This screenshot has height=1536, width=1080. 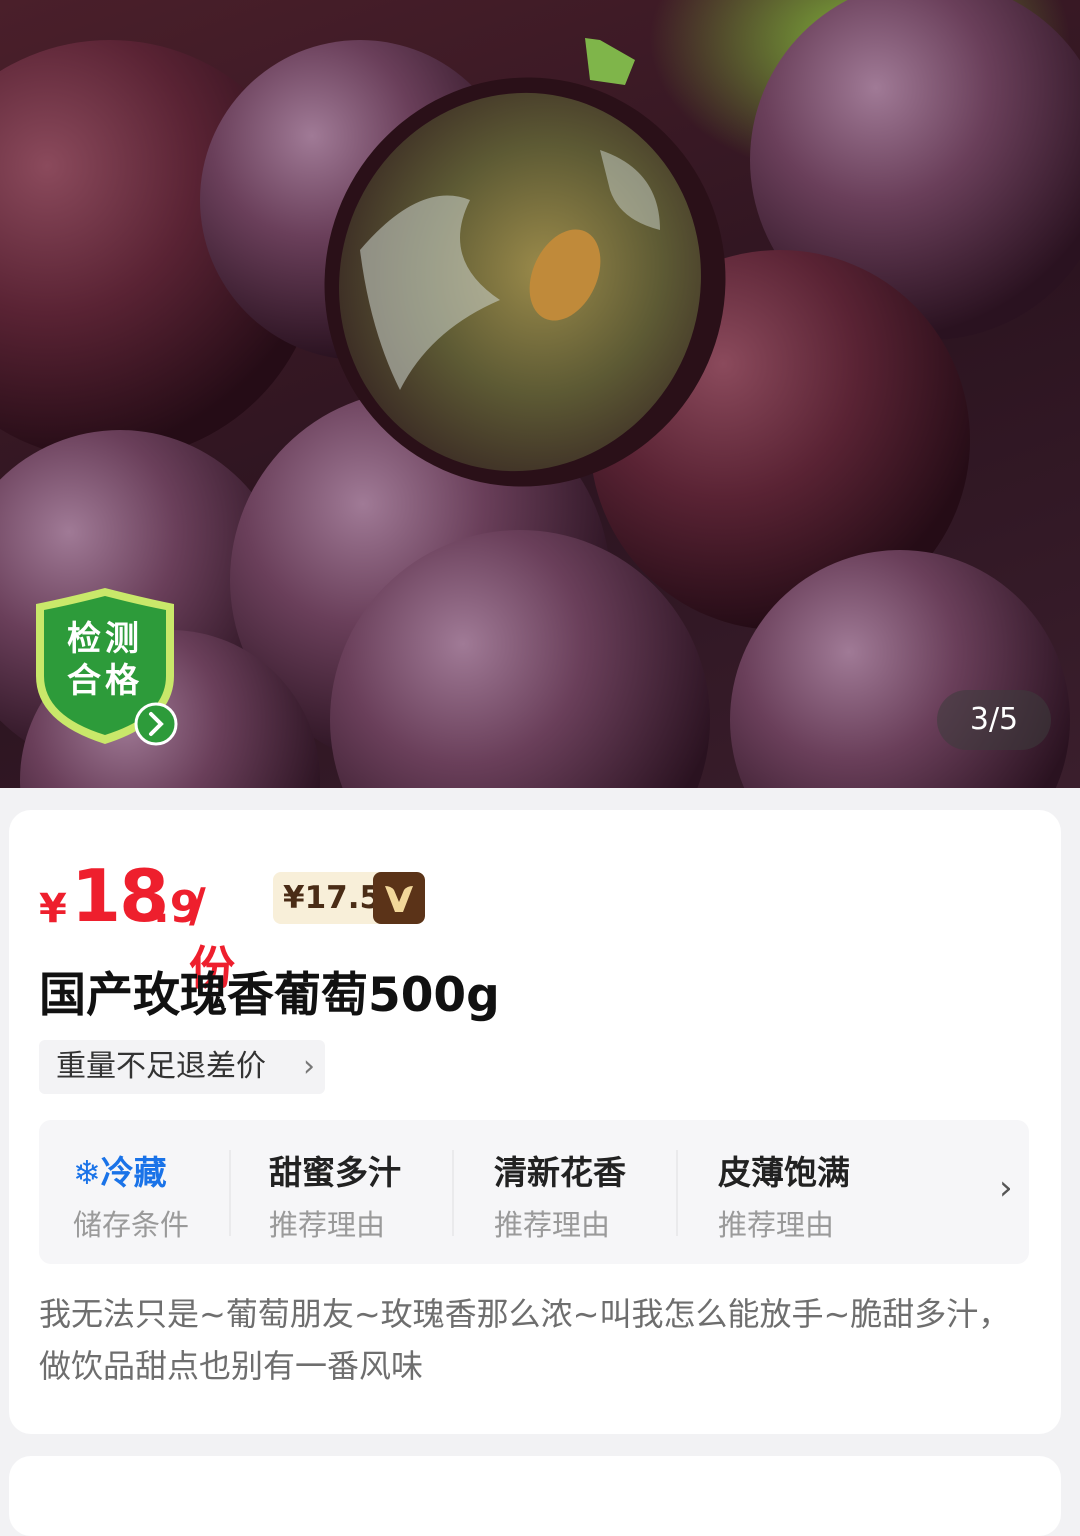 What do you see at coordinates (776, 1225) in the screenshot?
I see `attr-reason-3-key: 推荐理由` at bounding box center [776, 1225].